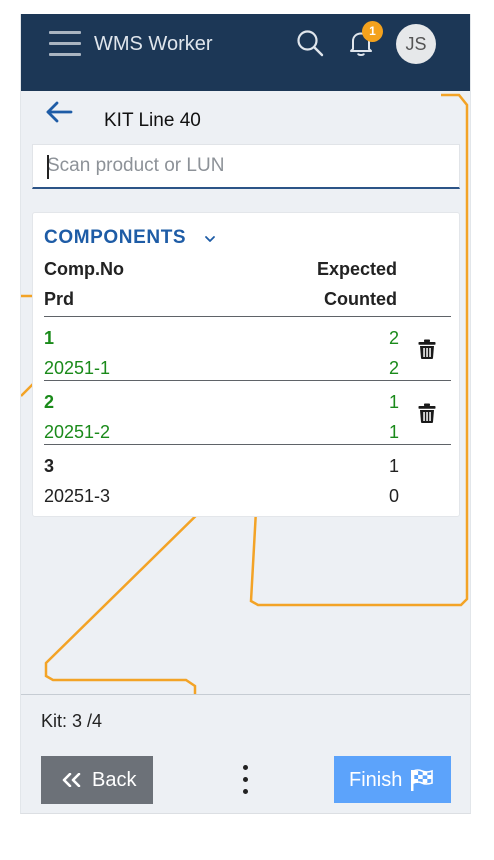  Describe the element at coordinates (246, 166) in the screenshot. I see `scan-input` at that location.